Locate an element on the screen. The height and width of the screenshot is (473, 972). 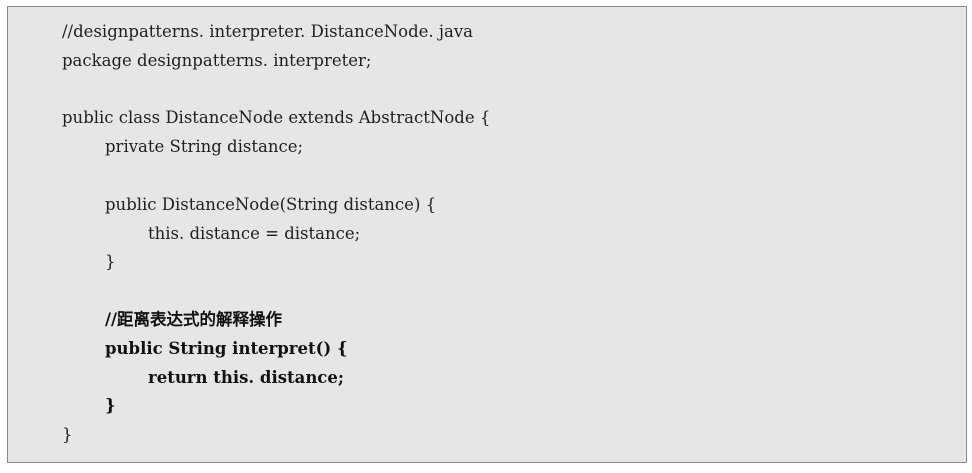
code-line-return: return this. distance; is located at coordinates (246, 377).